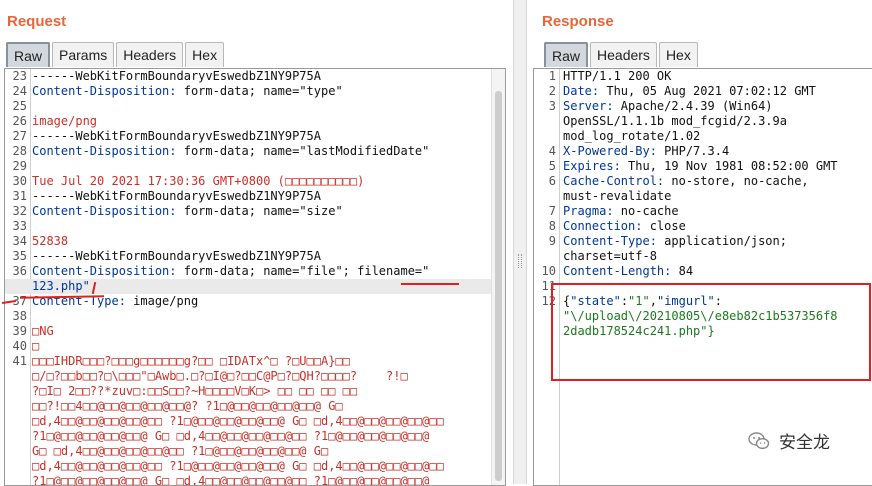 The height and width of the screenshot is (486, 872). What do you see at coordinates (259, 91) in the screenshot?
I see `request-header-value: form-data; name="type"` at bounding box center [259, 91].